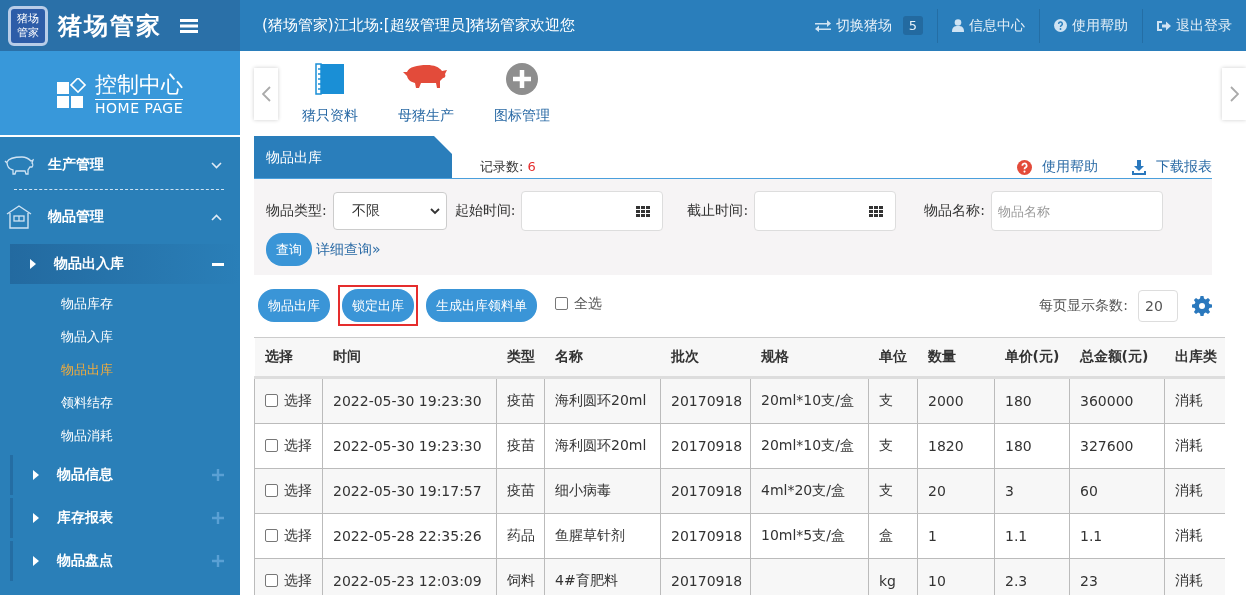 This screenshot has height=595, width=1246. Describe the element at coordinates (73, 93) in the screenshot. I see `dashboard-icon` at that location.